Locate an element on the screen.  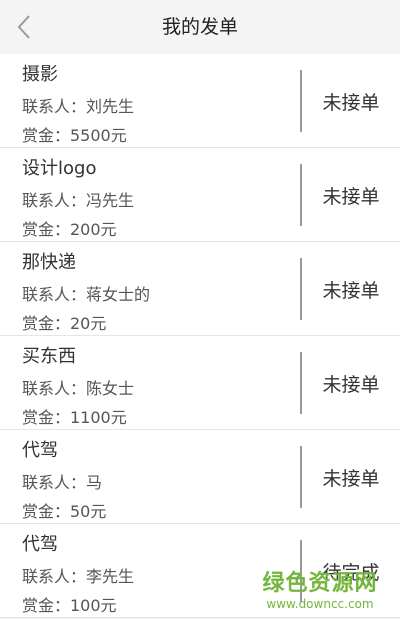
order-contact: 联系人：马 is located at coordinates (62, 482).